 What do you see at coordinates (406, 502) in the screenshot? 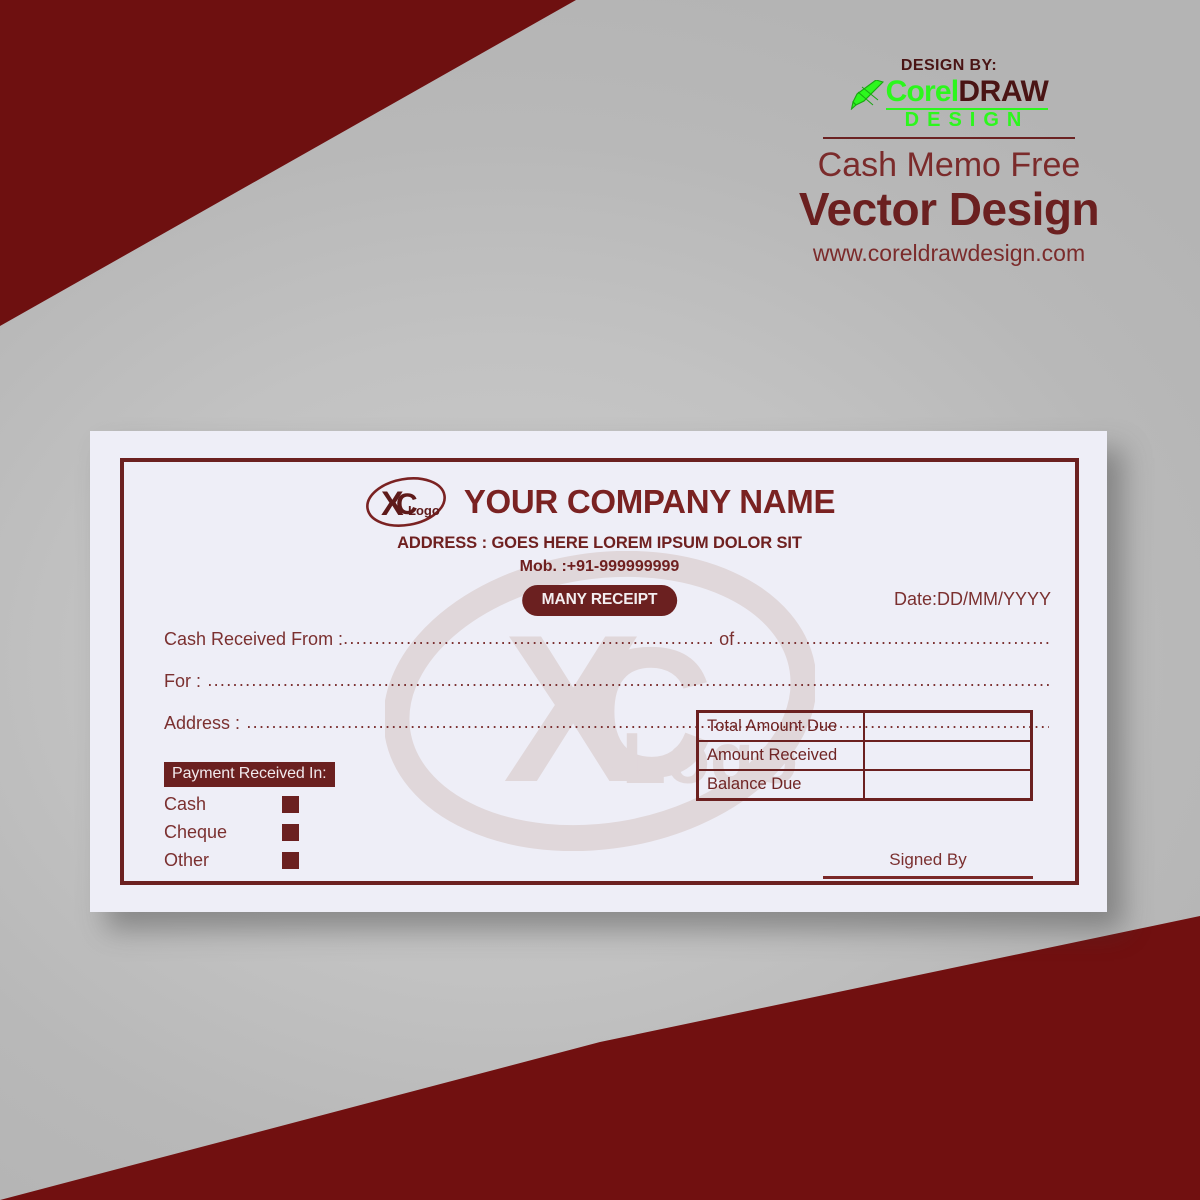
I see `company-logo-icon: X C Logo` at bounding box center [406, 502].